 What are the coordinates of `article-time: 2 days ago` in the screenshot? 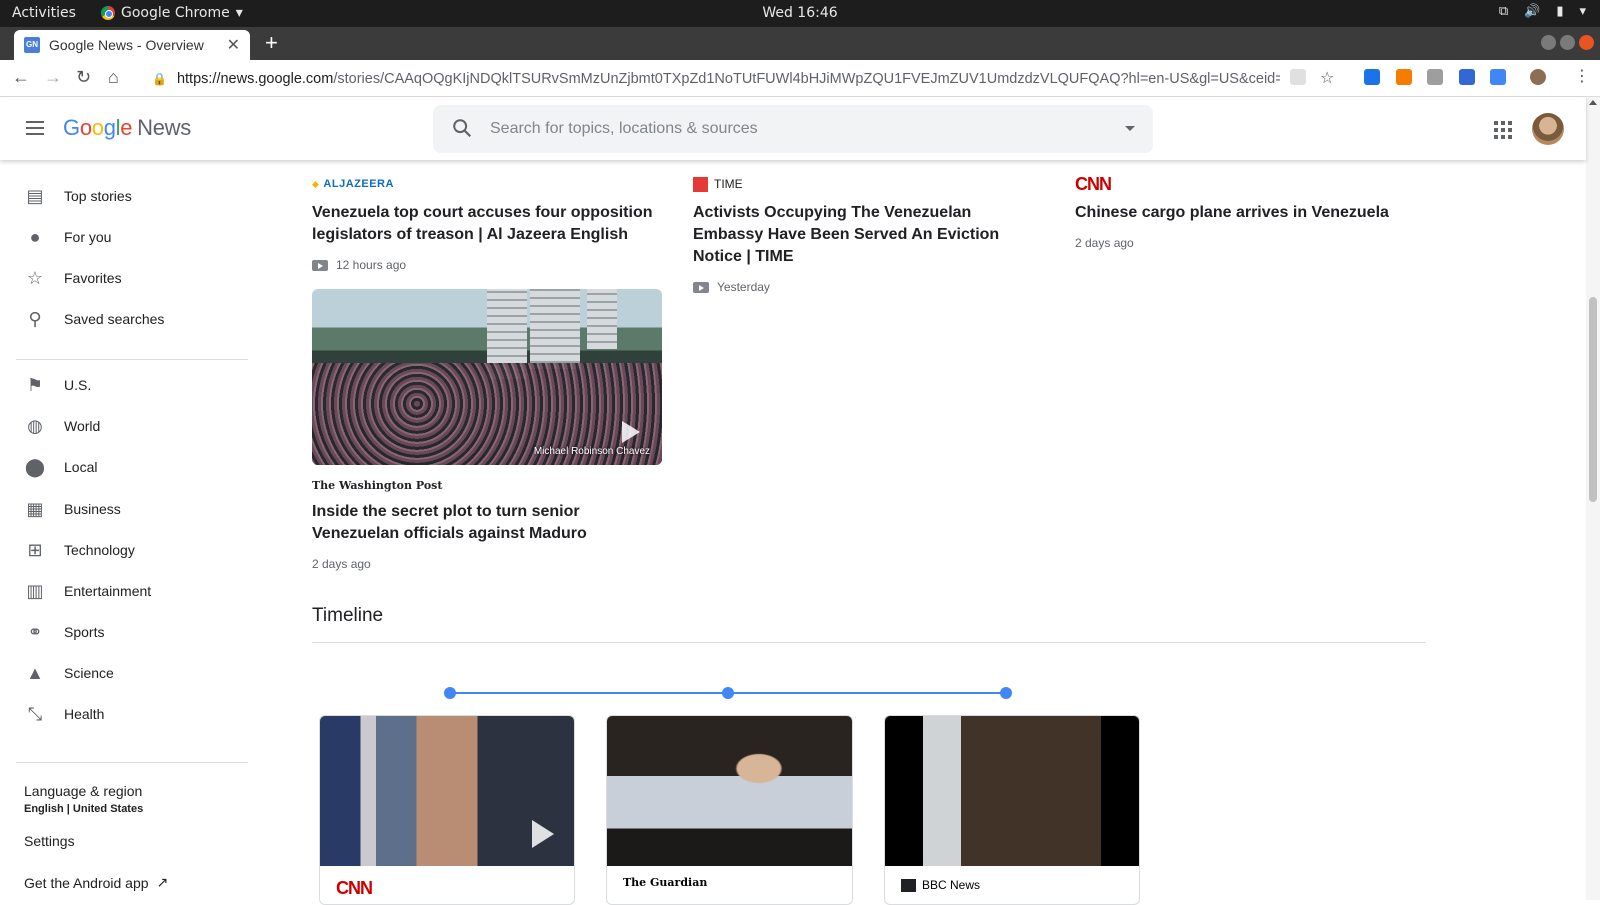 It's located at (341, 564).